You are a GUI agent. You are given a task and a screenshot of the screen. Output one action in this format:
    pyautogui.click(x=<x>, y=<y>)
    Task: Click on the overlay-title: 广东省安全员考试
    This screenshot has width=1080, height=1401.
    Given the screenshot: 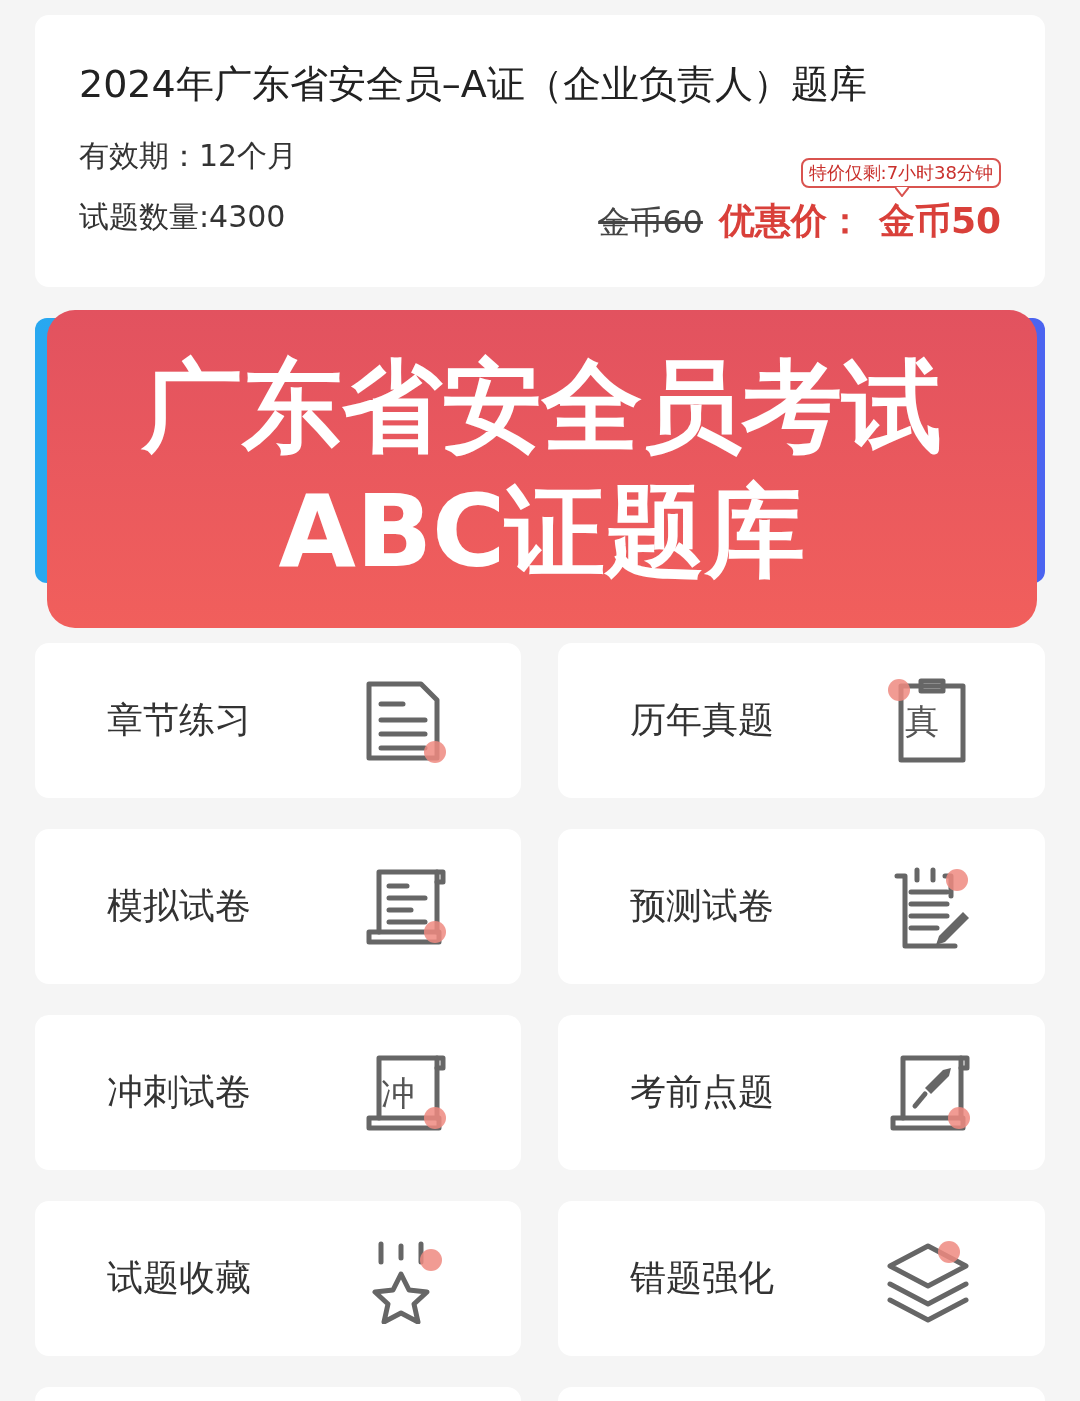 What is the action you would take?
    pyautogui.click(x=542, y=407)
    